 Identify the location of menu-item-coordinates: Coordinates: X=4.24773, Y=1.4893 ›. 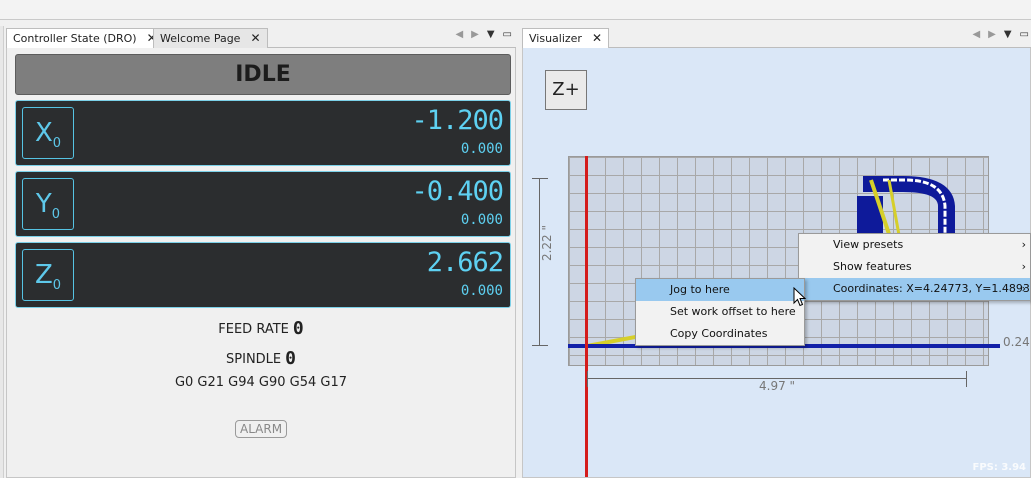
(914, 289).